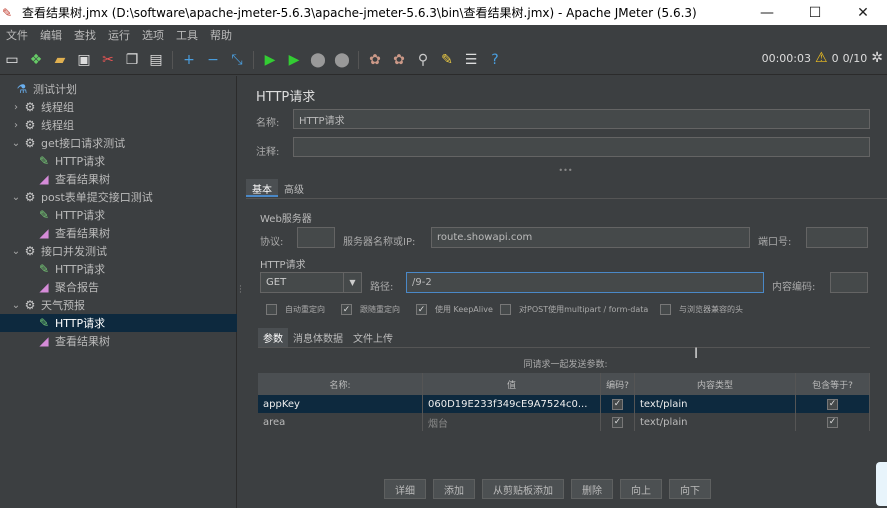  Describe the element at coordinates (294, 60) in the screenshot. I see `start-no-pause-icon: ▶` at that location.